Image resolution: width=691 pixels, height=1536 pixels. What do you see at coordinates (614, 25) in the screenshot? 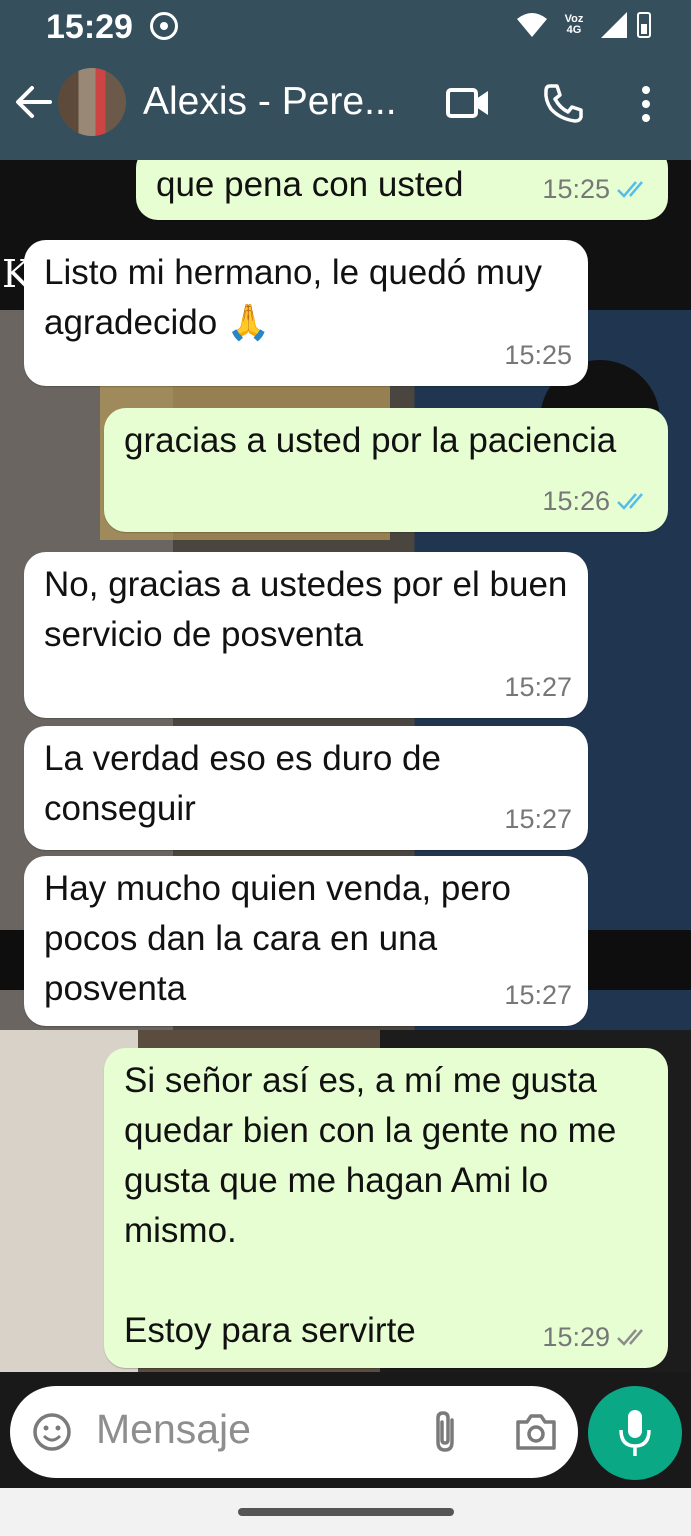
I see `signal-icon` at bounding box center [614, 25].